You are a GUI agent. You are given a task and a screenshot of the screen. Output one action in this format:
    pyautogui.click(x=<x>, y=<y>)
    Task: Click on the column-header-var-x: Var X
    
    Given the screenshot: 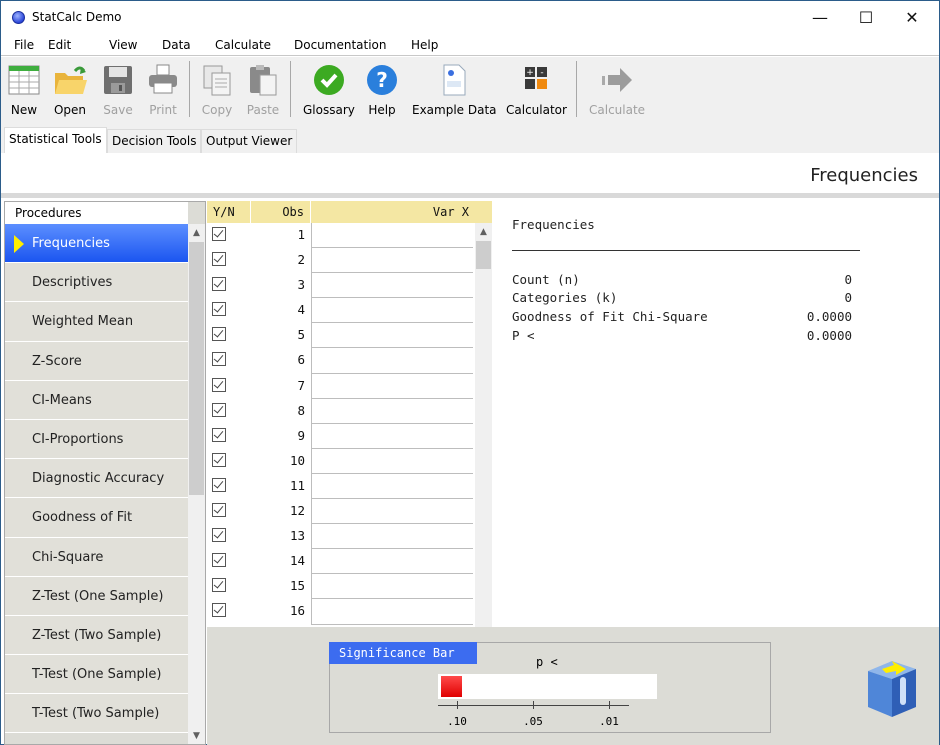 What is the action you would take?
    pyautogui.click(x=392, y=212)
    